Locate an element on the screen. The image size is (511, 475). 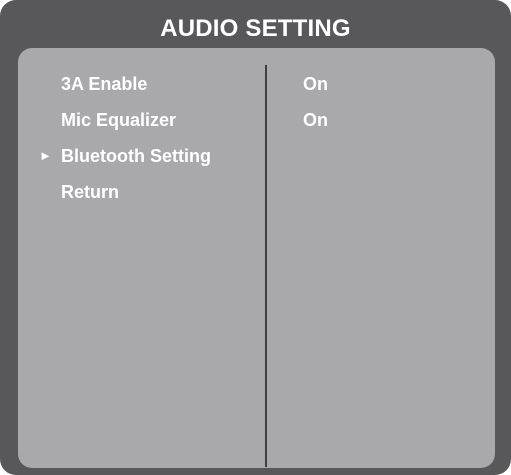
value-3a-enable: On is located at coordinates (393, 84).